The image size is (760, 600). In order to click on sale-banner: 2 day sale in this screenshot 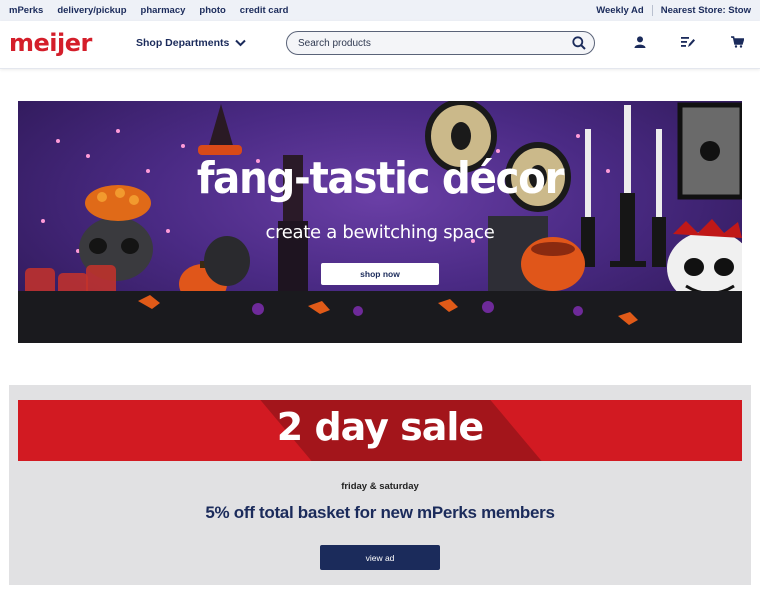, I will do `click(380, 430)`.